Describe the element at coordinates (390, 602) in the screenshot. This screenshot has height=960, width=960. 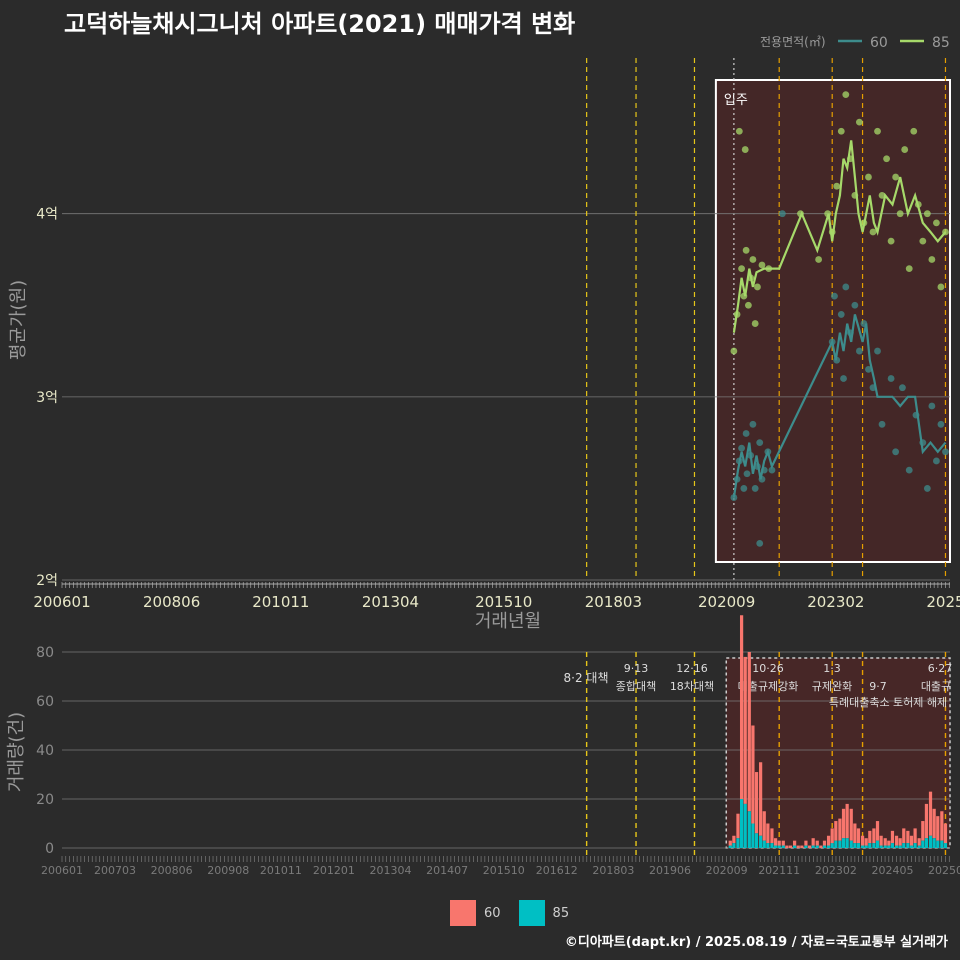
I see `price-xtick-3: 201304` at that location.